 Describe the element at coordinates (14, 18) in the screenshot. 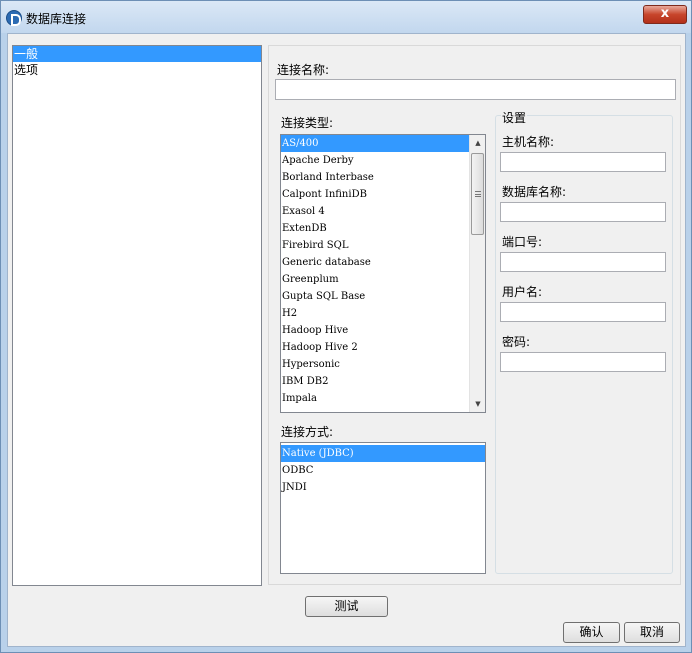

I see `app-logo-icon` at that location.